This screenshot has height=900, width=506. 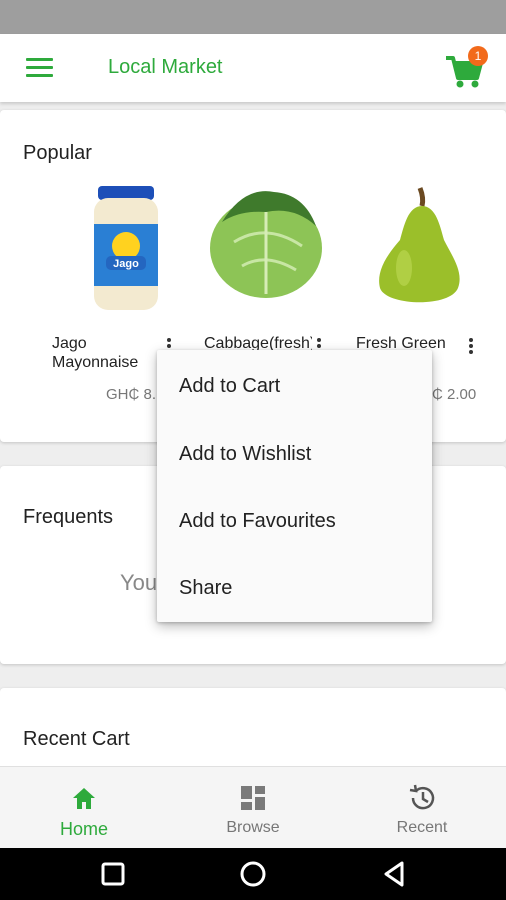 What do you see at coordinates (253, 798) in the screenshot?
I see `grid-icon` at bounding box center [253, 798].